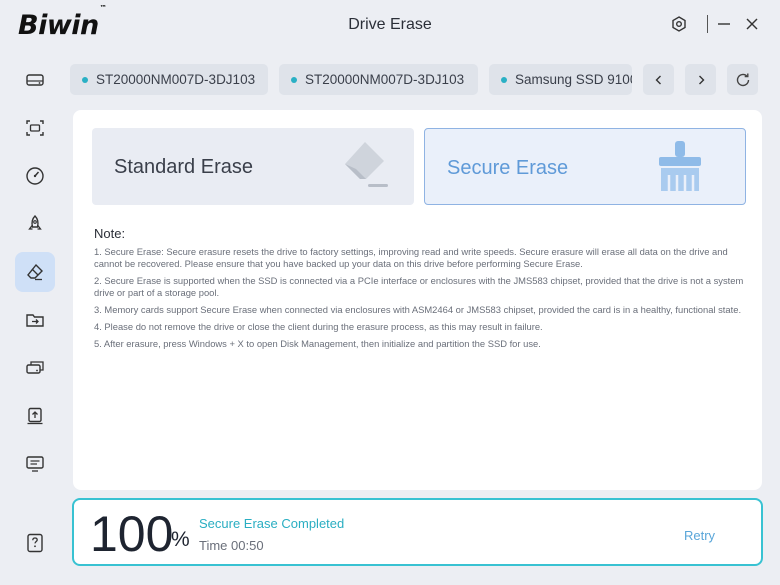  I want to click on rocket-icon, so click(35, 222).